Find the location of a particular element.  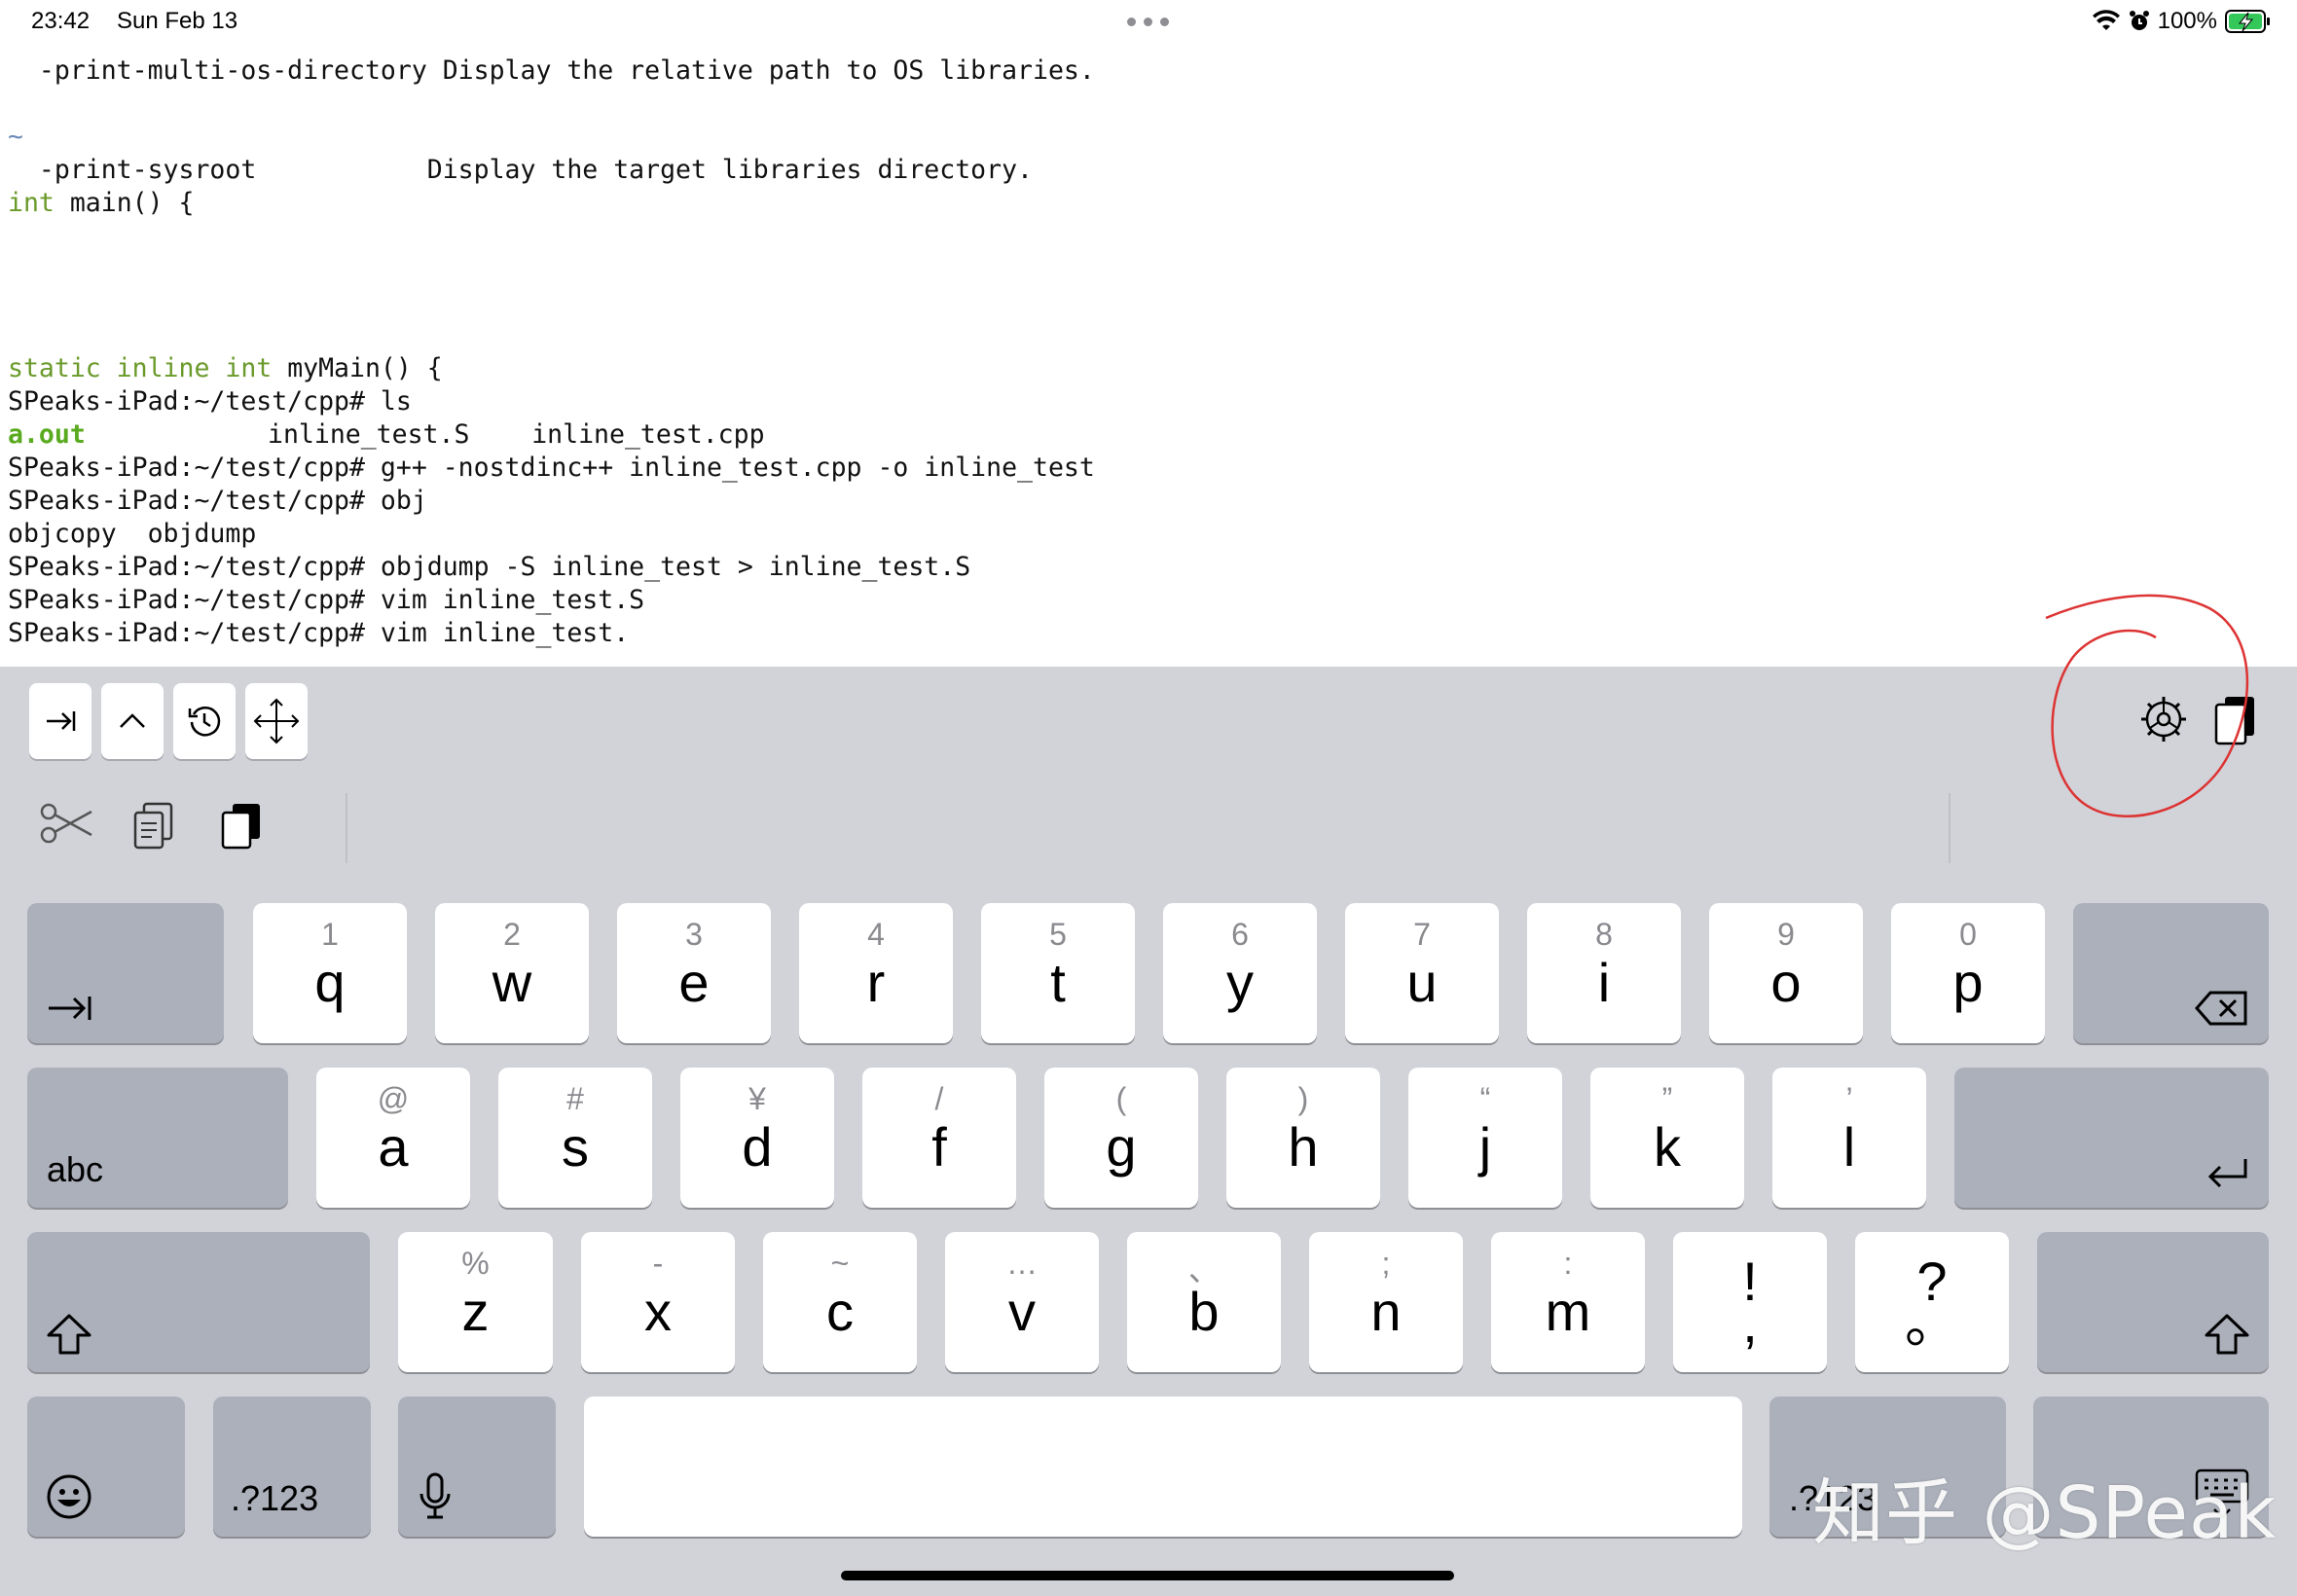

key-n: ; n is located at coordinates (1386, 1302).